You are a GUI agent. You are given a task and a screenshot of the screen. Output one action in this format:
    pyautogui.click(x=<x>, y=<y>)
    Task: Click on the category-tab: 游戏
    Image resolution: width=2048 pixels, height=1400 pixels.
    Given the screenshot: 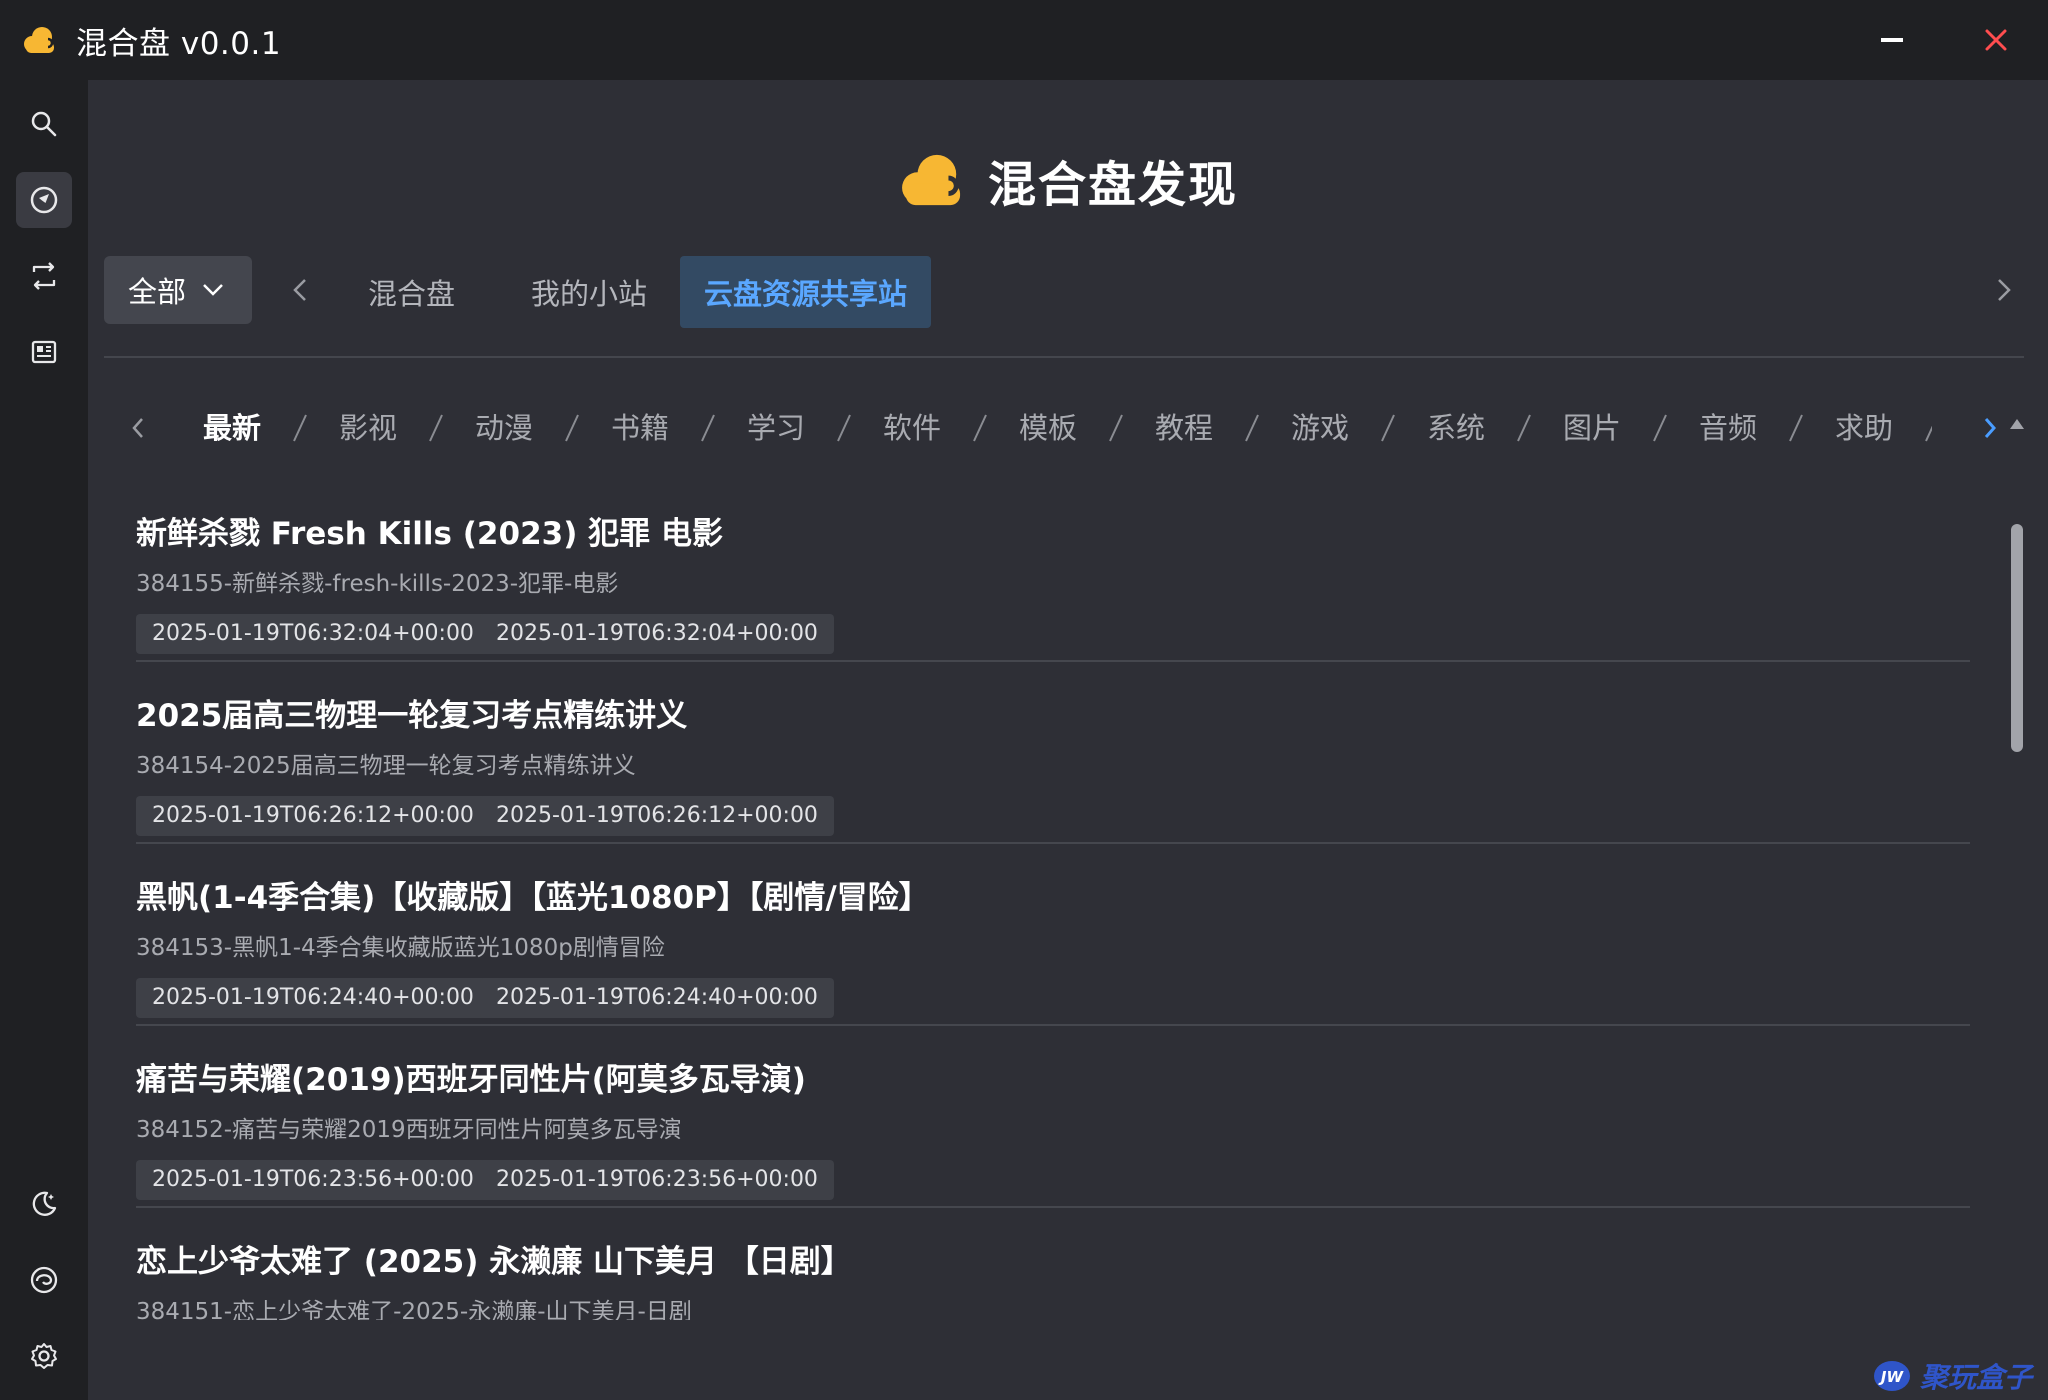 What is the action you would take?
    pyautogui.click(x=1320, y=428)
    